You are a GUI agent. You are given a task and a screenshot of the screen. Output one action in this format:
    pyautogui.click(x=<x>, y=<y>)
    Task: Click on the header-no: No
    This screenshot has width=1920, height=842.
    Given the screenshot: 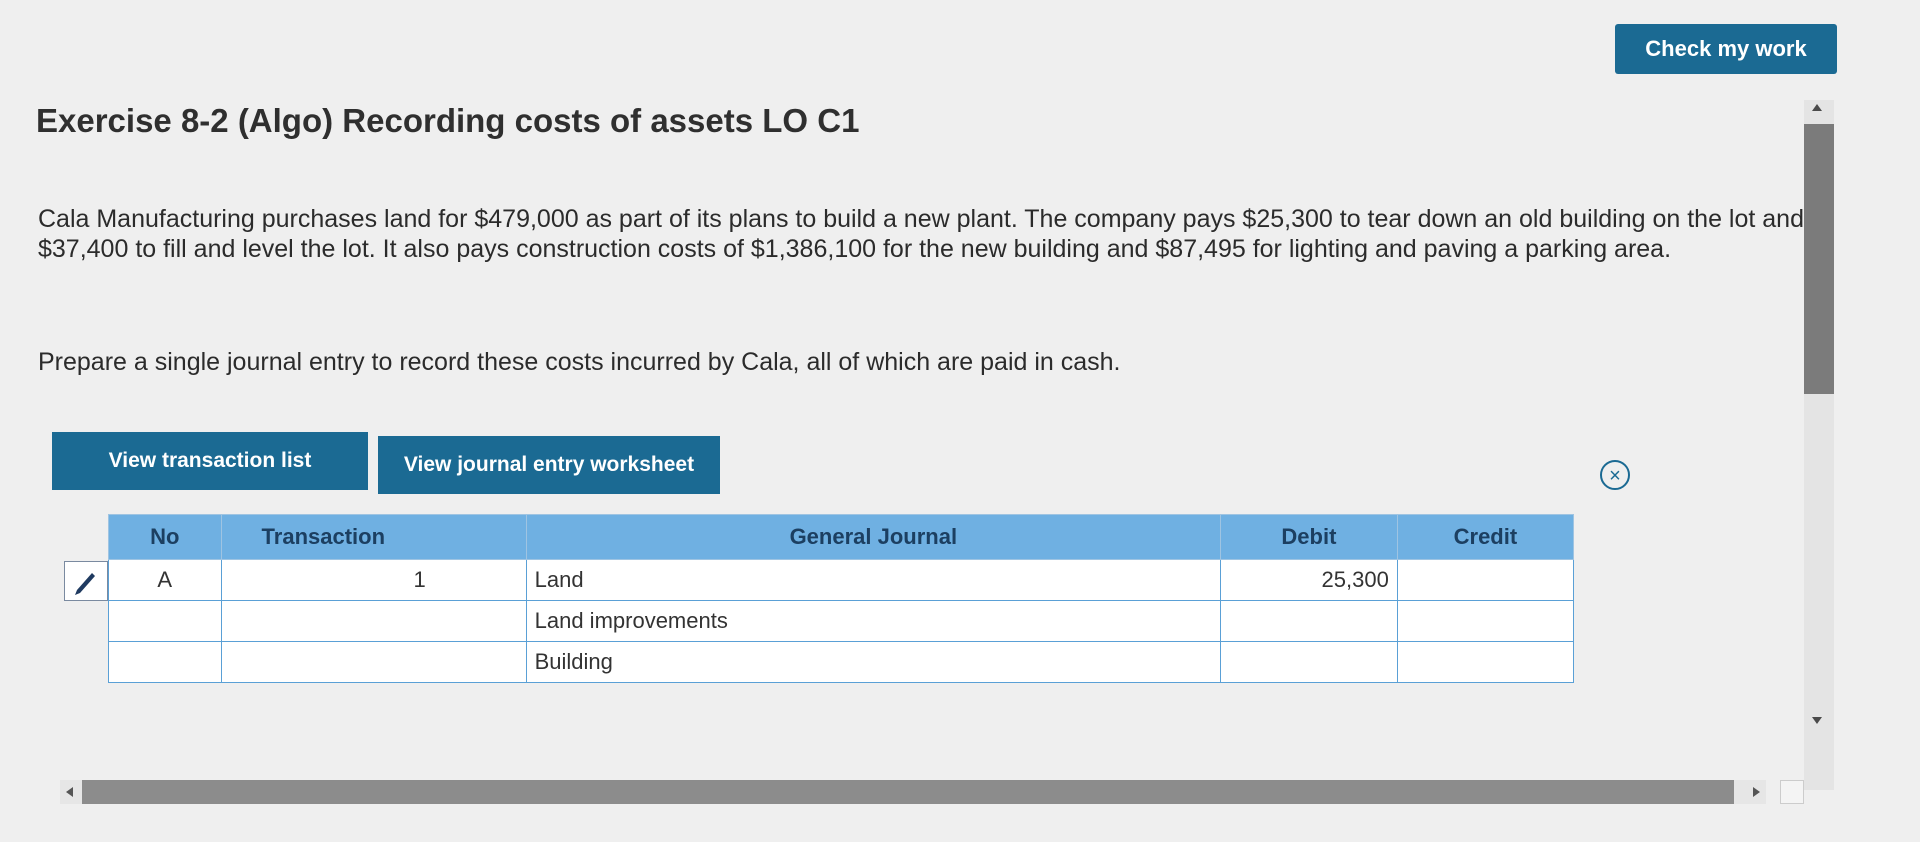 What is the action you would take?
    pyautogui.click(x=165, y=537)
    